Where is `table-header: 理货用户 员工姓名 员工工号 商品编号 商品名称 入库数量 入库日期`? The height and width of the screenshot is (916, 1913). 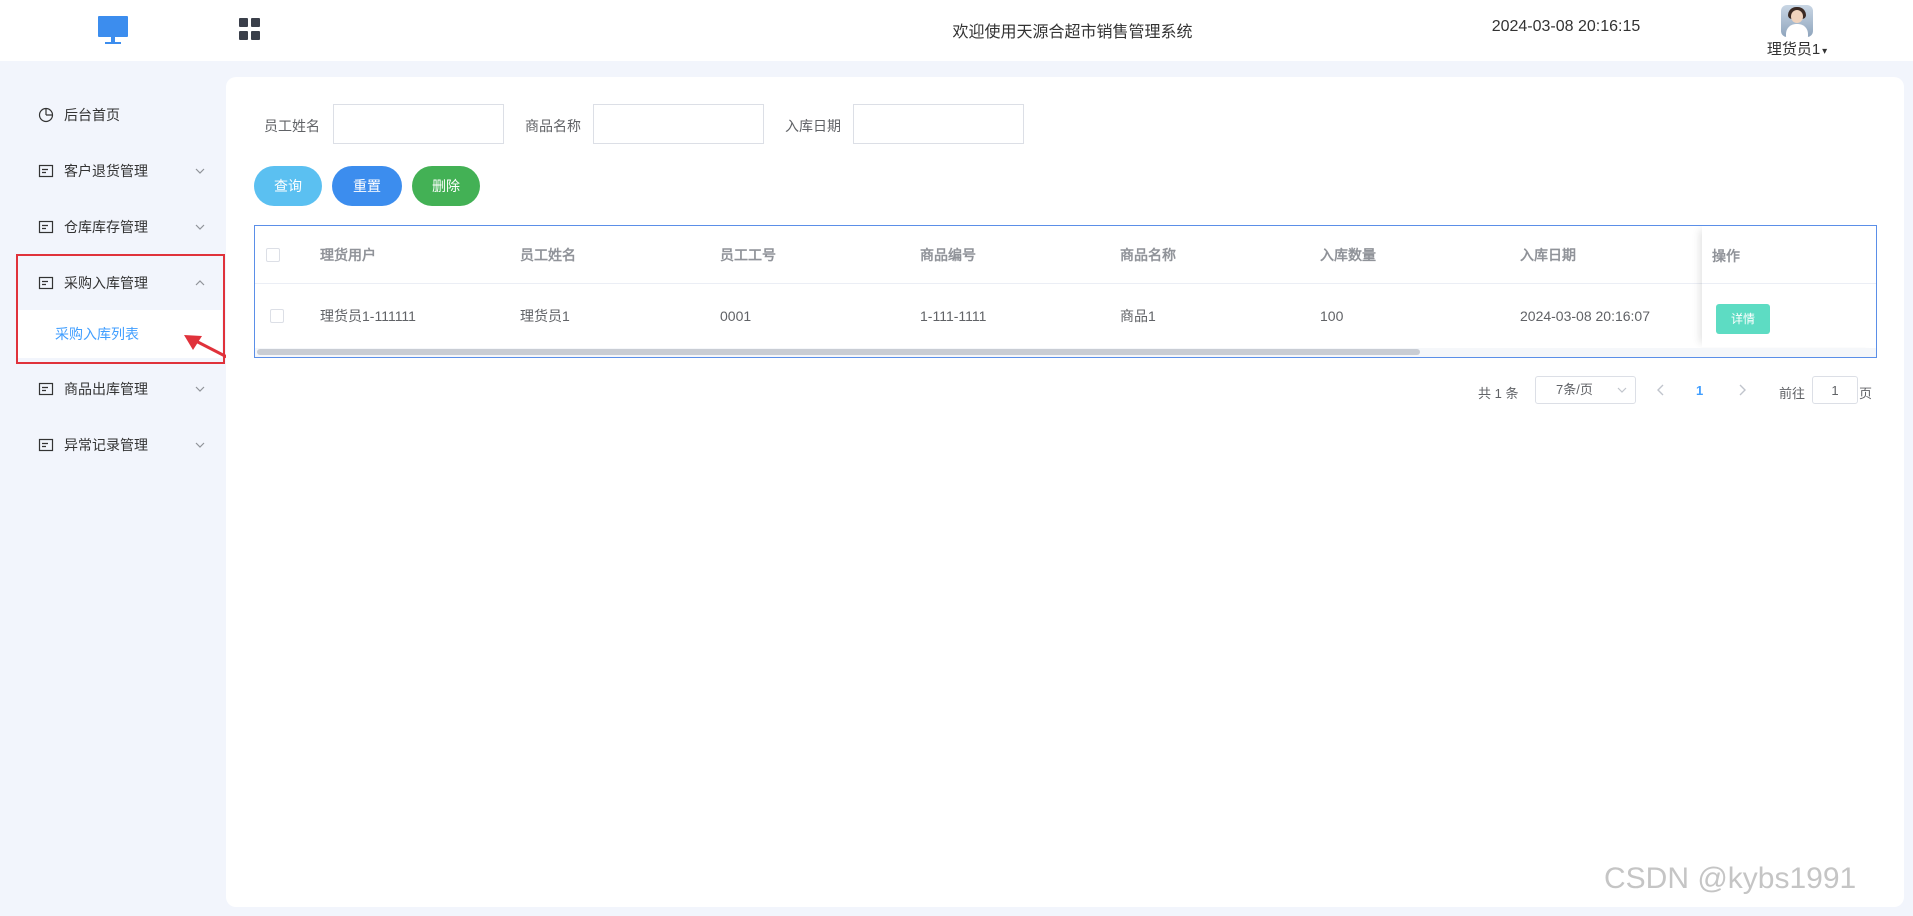
table-header: 理货用户 员工姓名 员工工号 商品编号 商品名称 入库数量 入库日期 is located at coordinates (1065, 255).